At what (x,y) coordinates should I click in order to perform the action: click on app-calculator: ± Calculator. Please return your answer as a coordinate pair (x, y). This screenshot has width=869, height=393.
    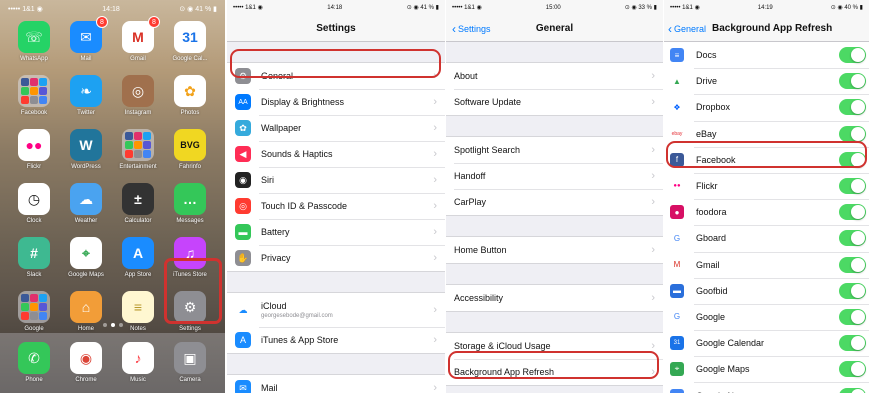
    Looking at the image, I should click on (138, 203).